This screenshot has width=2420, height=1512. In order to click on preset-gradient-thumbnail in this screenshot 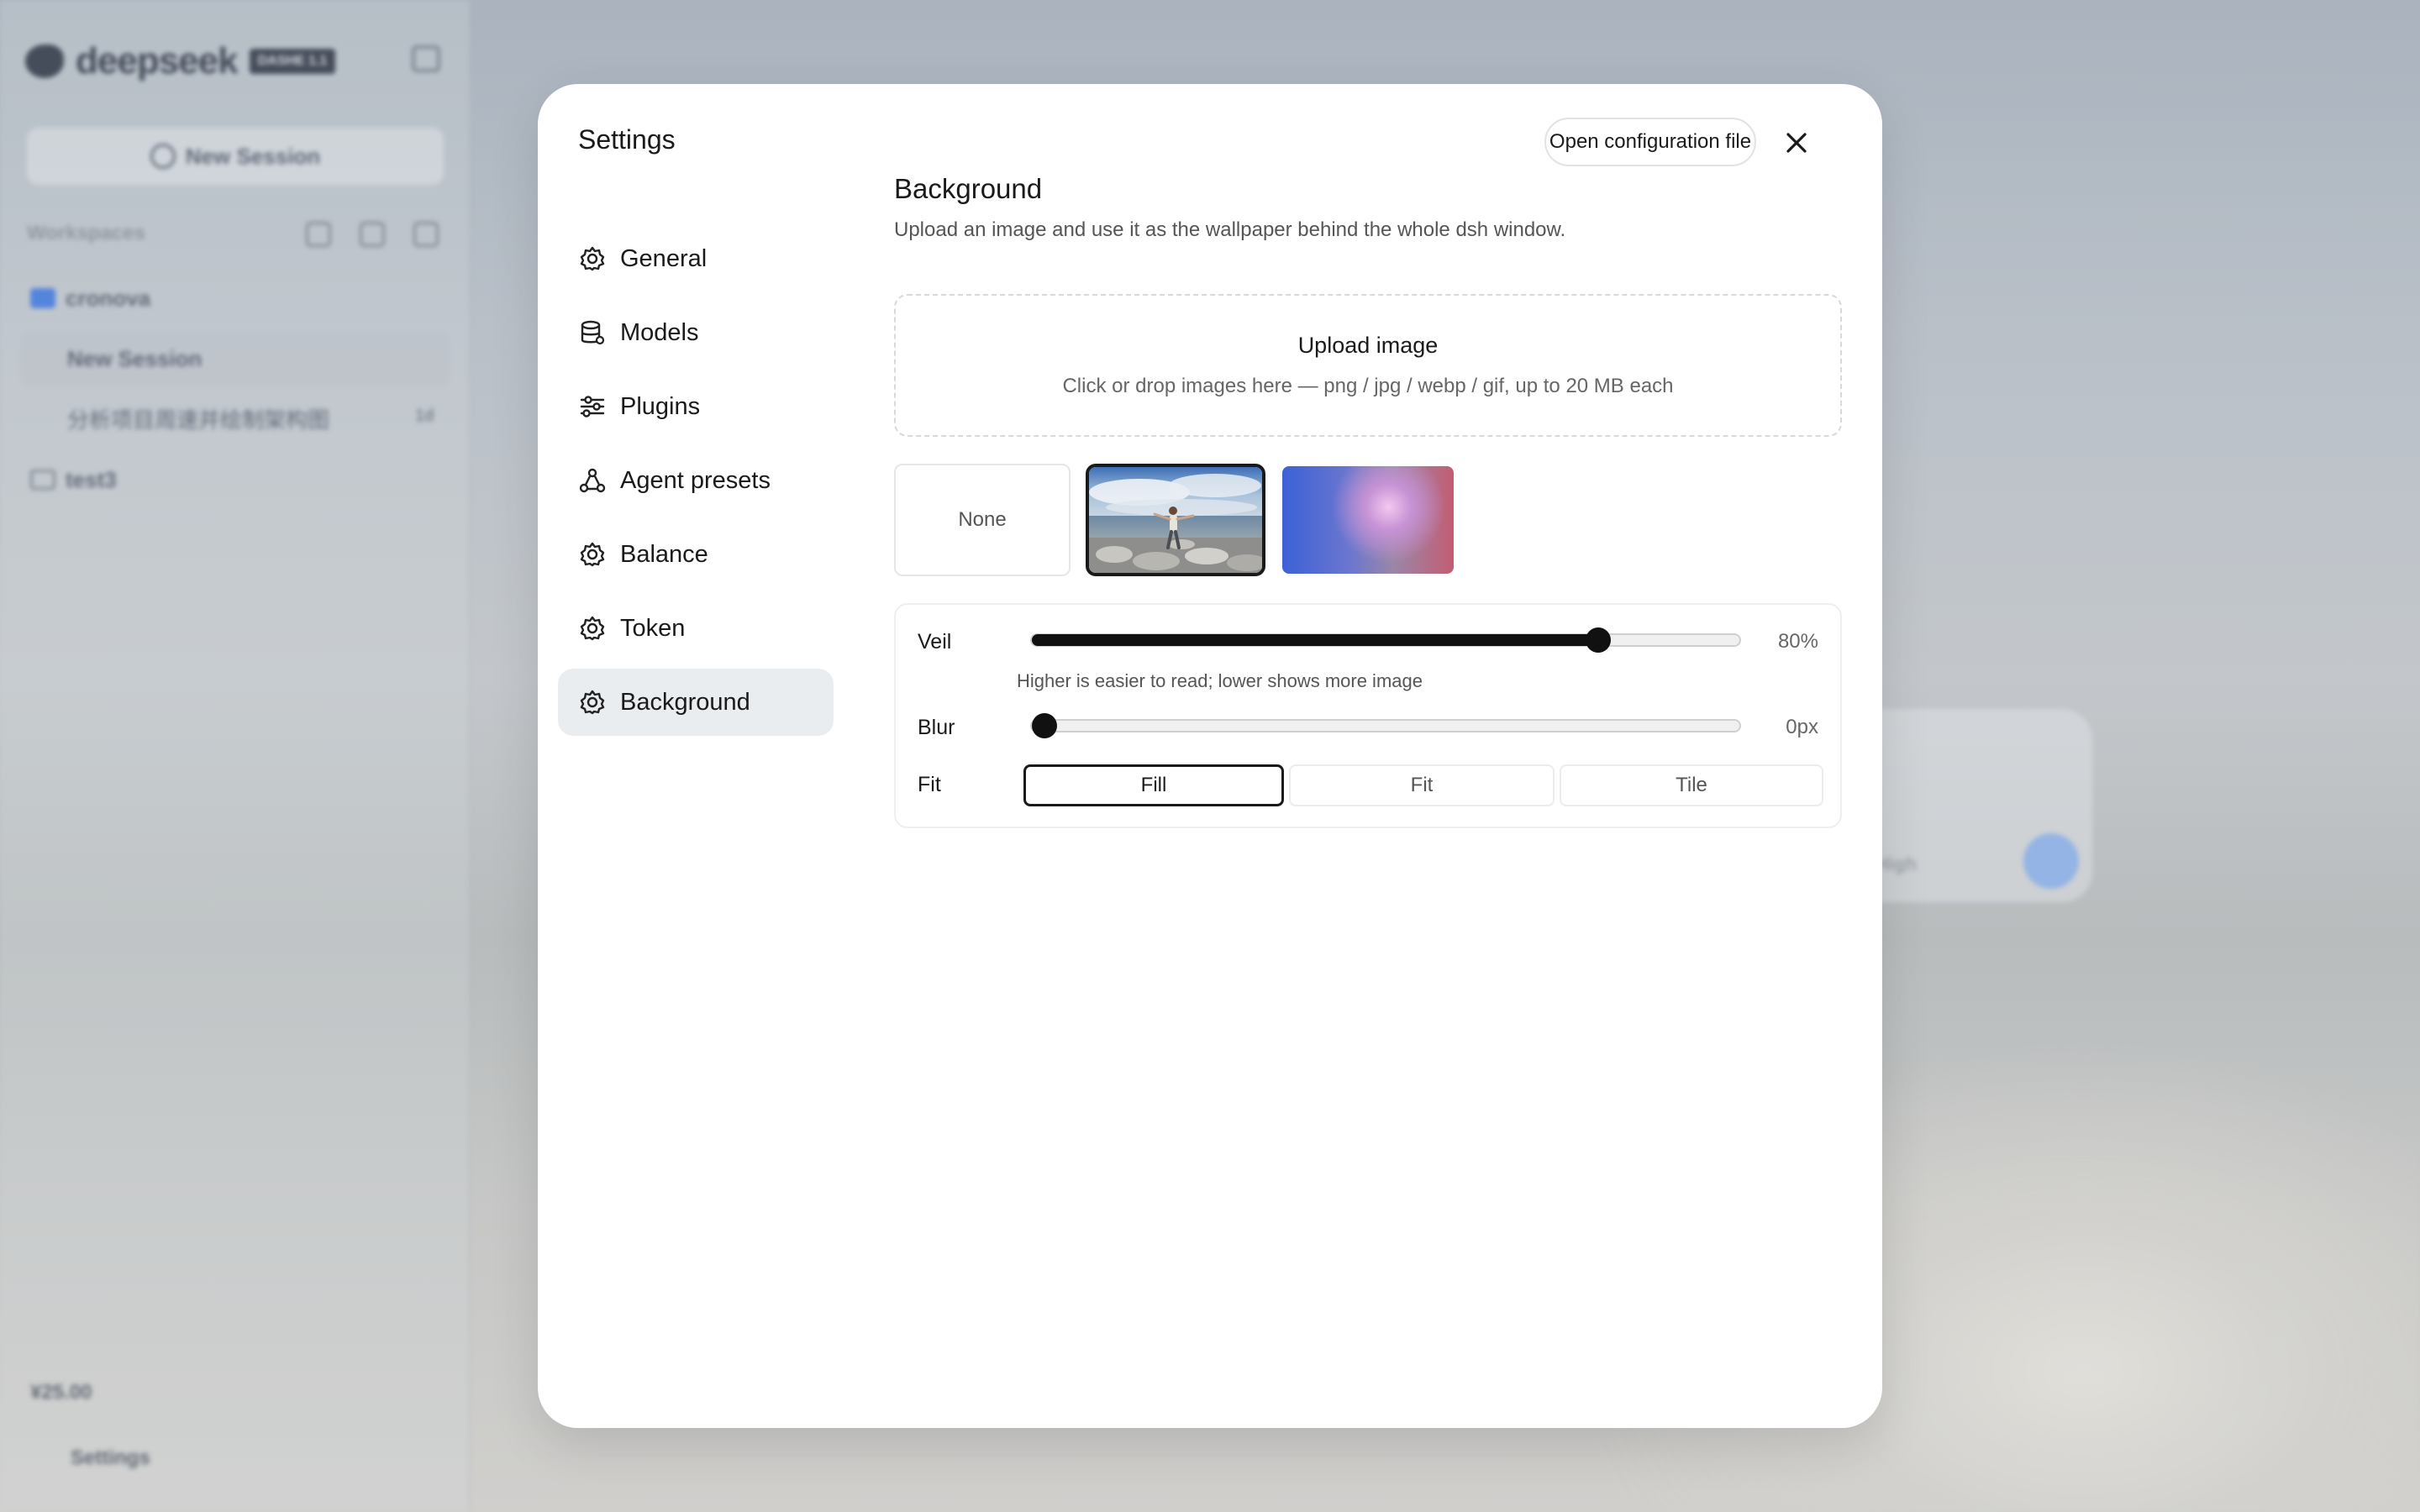, I will do `click(1368, 520)`.